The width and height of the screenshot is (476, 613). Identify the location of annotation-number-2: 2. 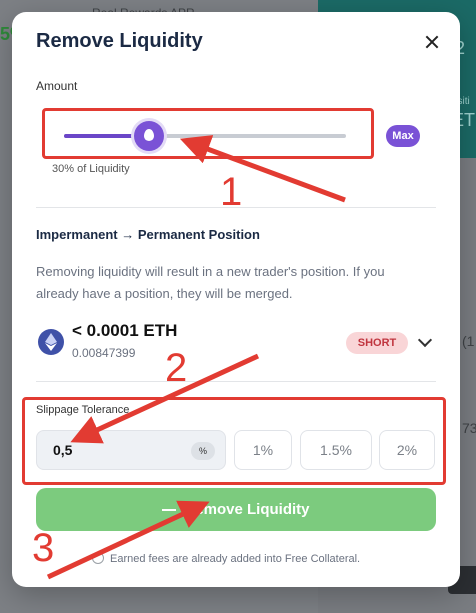
(176, 368).